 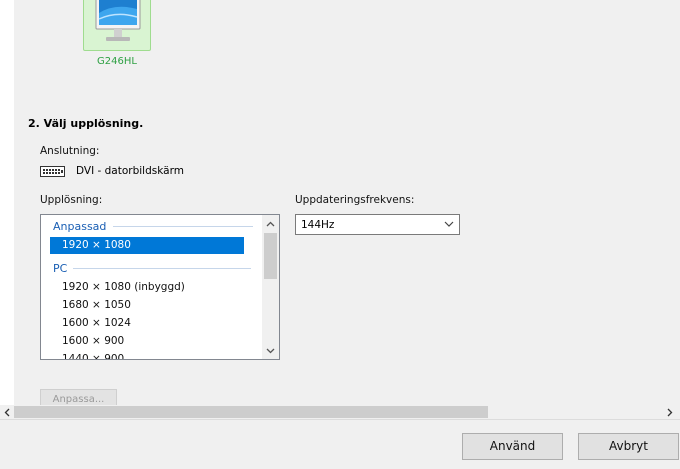 I want to click on left-margin, so click(x=7, y=202).